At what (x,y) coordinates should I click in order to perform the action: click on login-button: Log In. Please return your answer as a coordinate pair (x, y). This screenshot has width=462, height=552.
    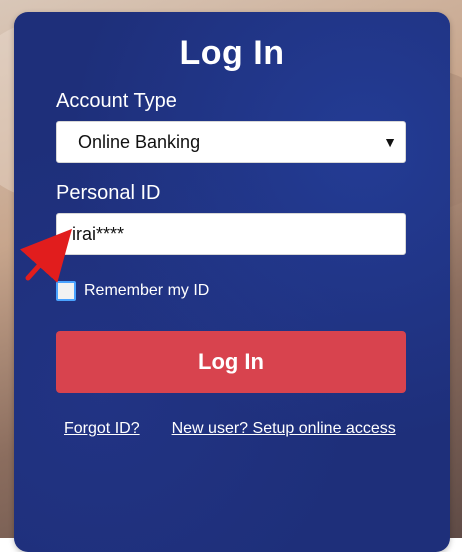
    Looking at the image, I should click on (231, 362).